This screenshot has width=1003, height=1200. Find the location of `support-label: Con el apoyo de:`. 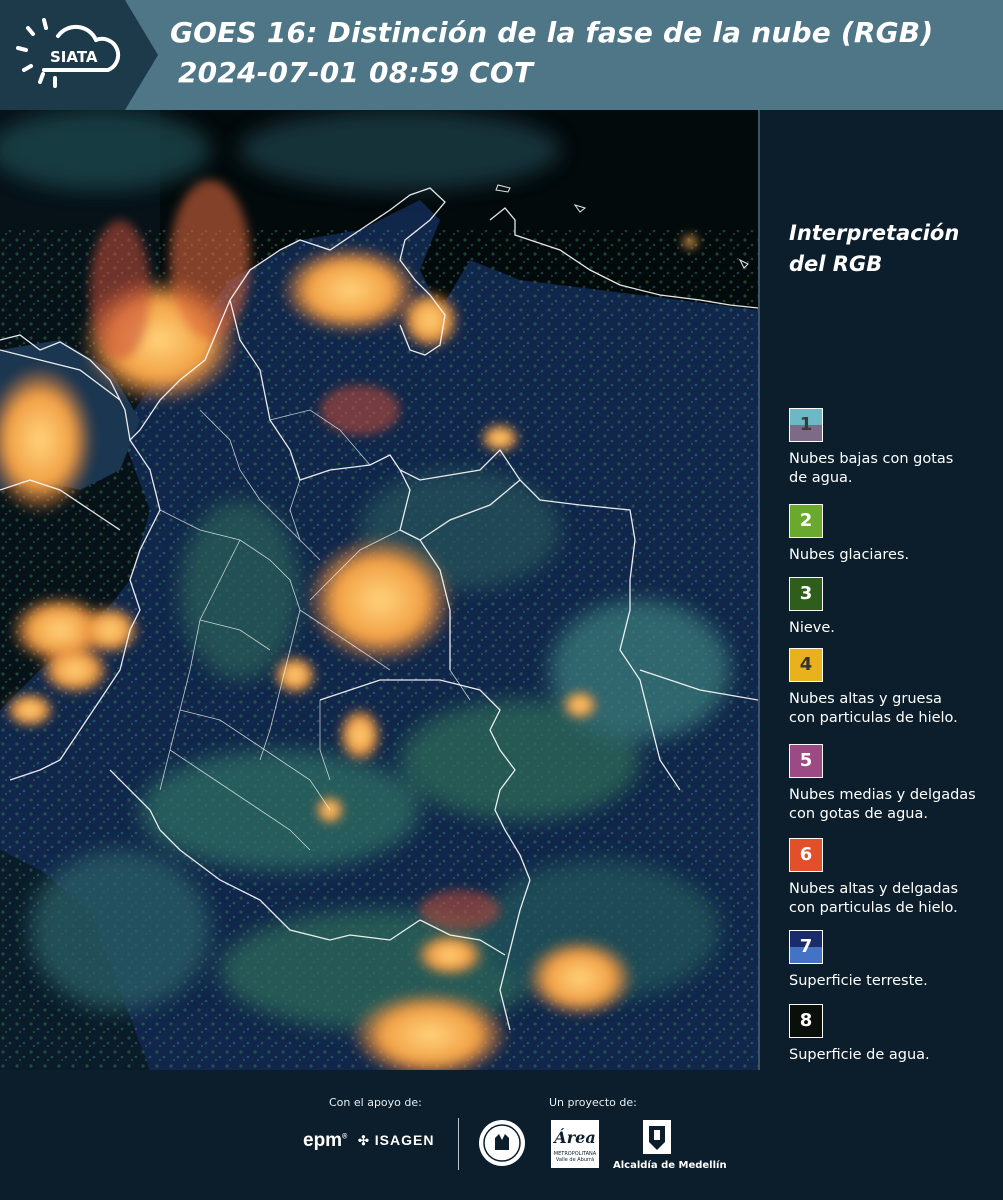

support-label: Con el apoyo de: is located at coordinates (375, 1102).